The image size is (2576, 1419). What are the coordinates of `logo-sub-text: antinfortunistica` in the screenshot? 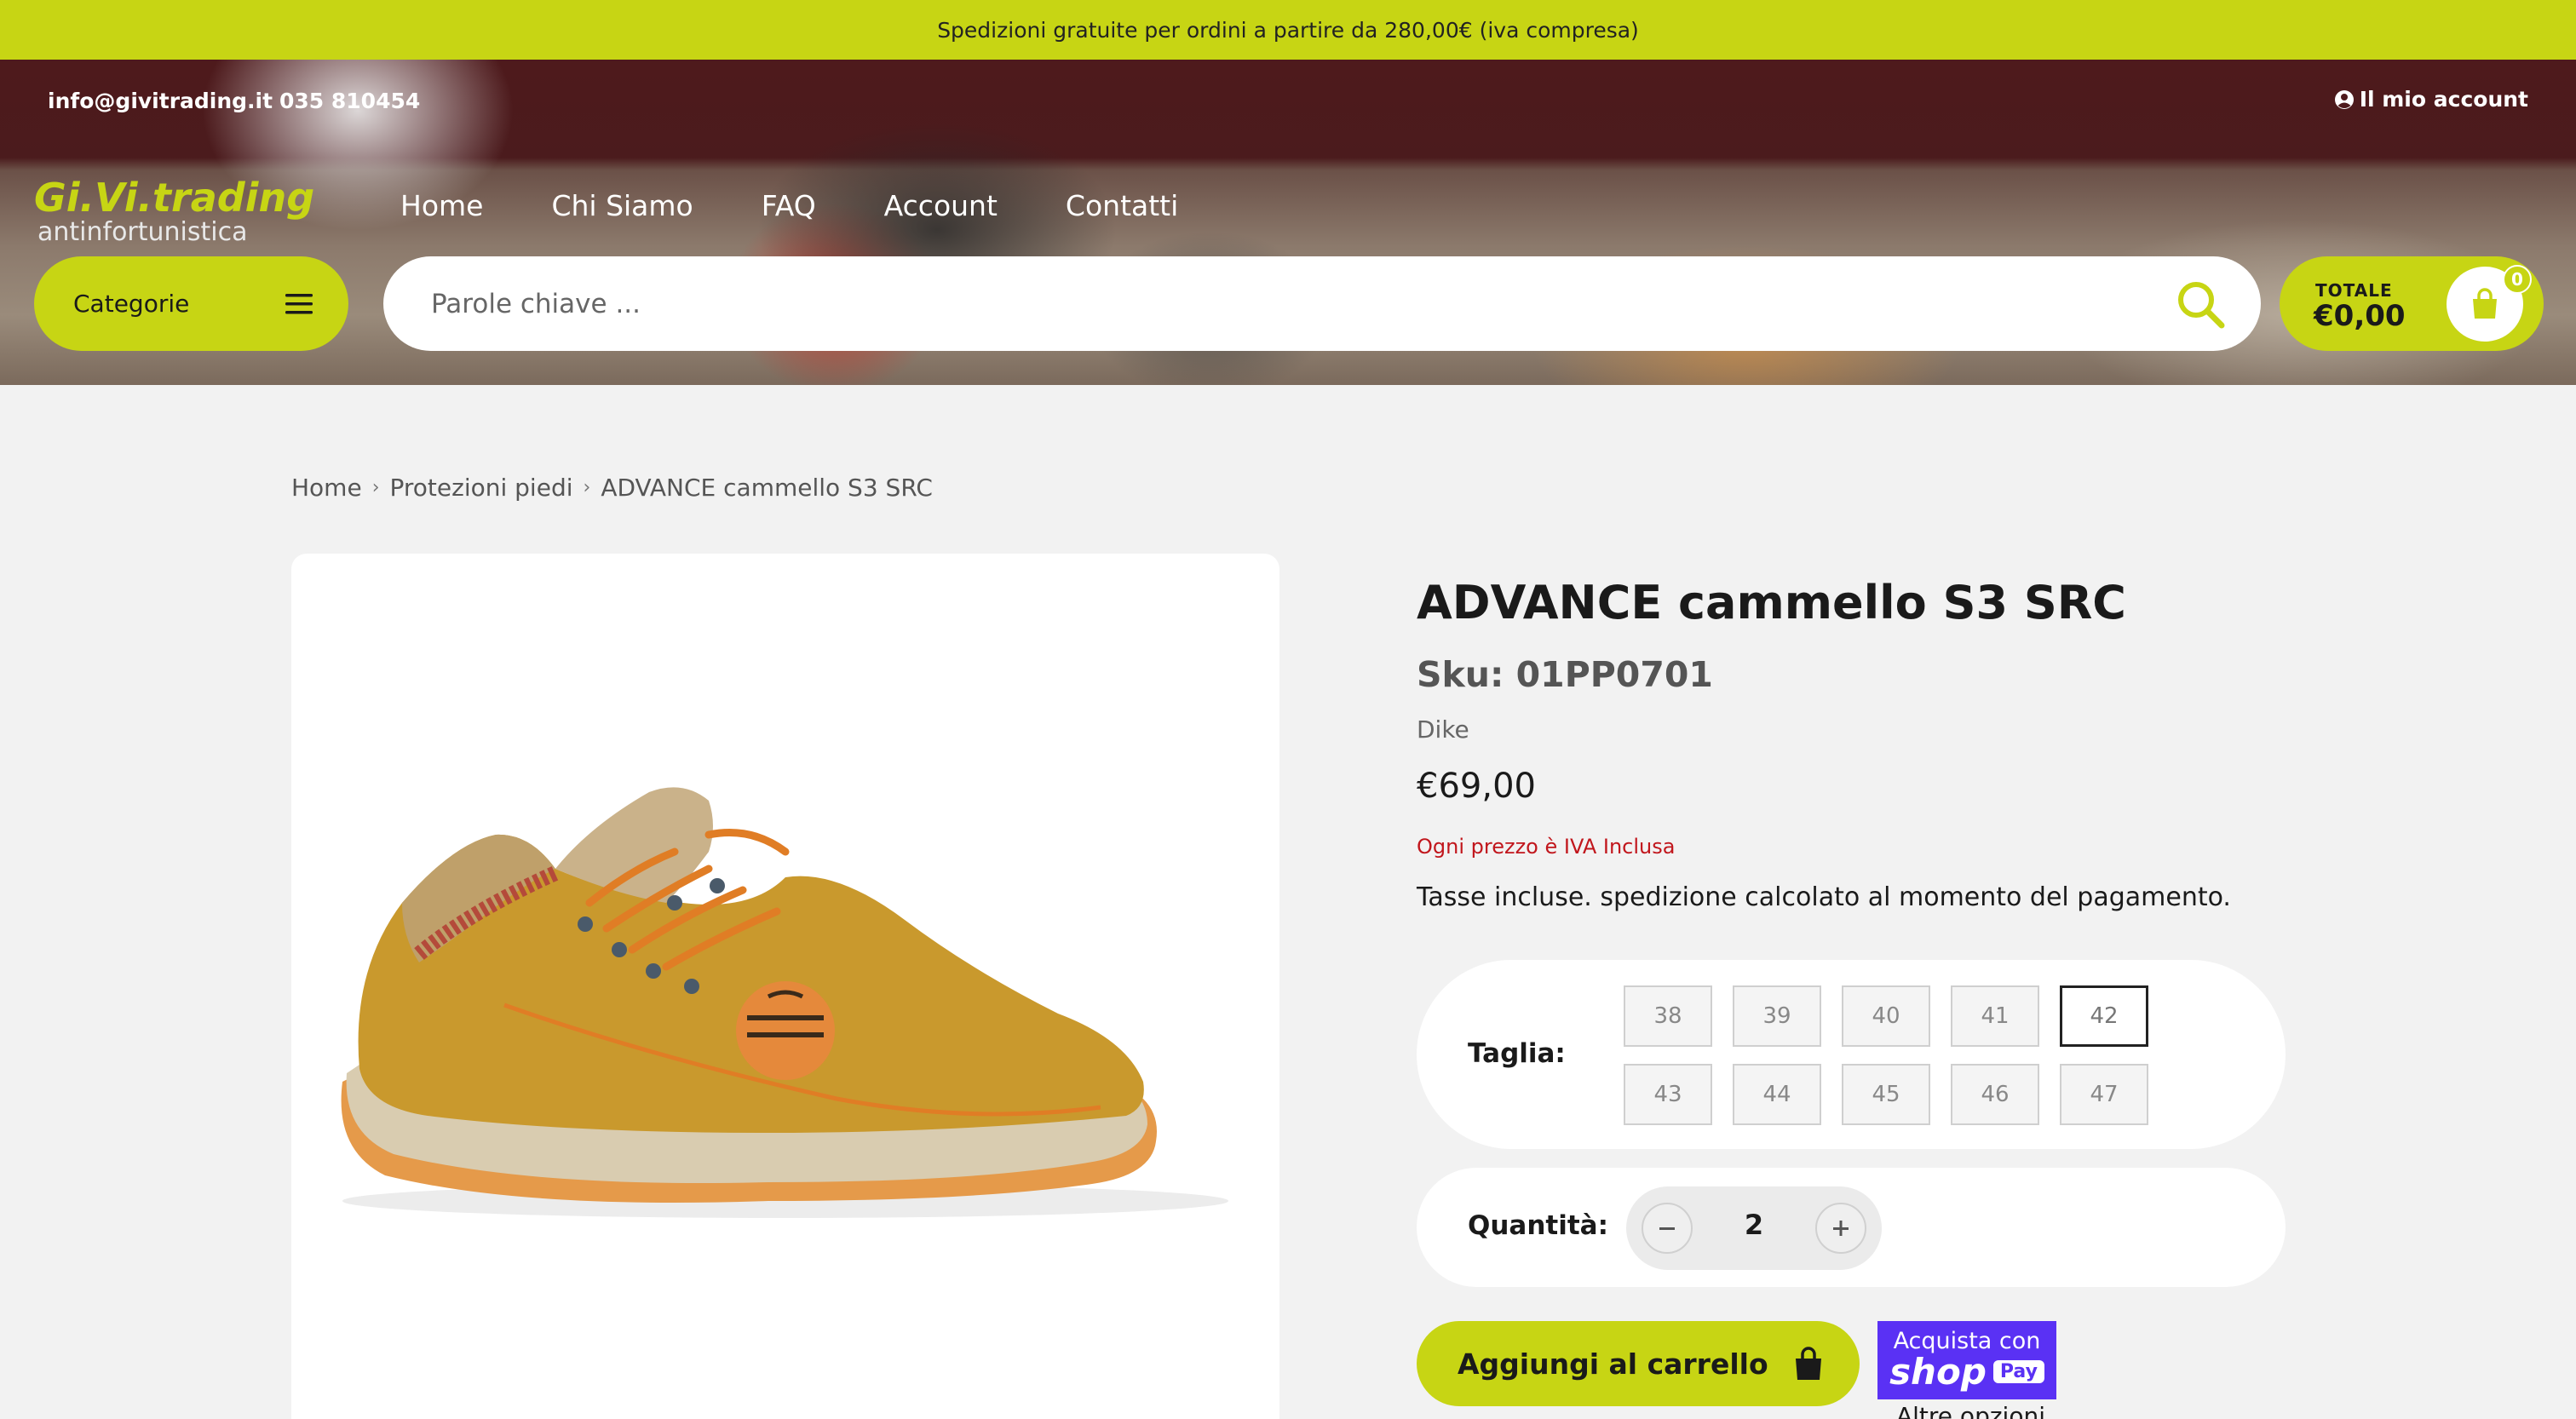 It's located at (142, 231).